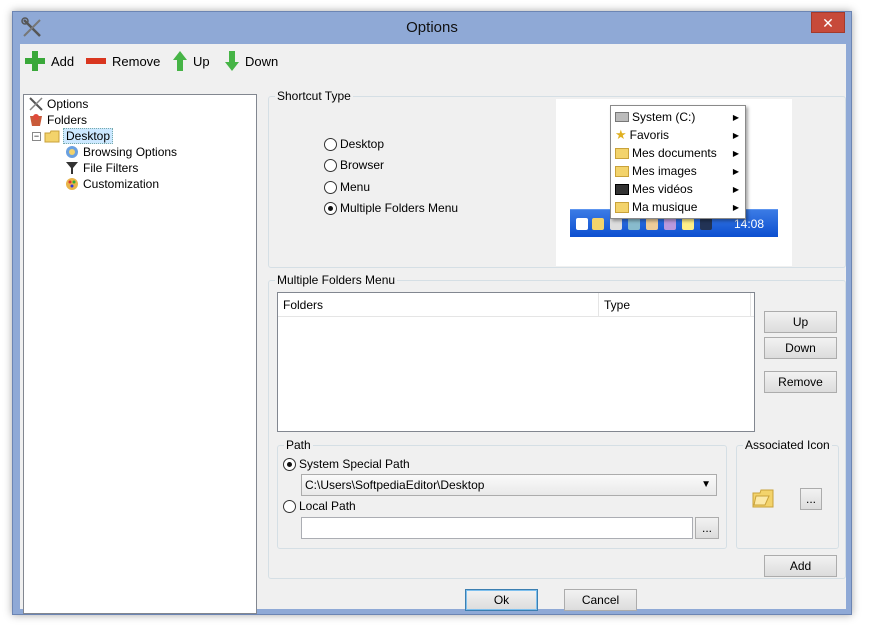  I want to click on collapse-icon: −, so click(36, 136).